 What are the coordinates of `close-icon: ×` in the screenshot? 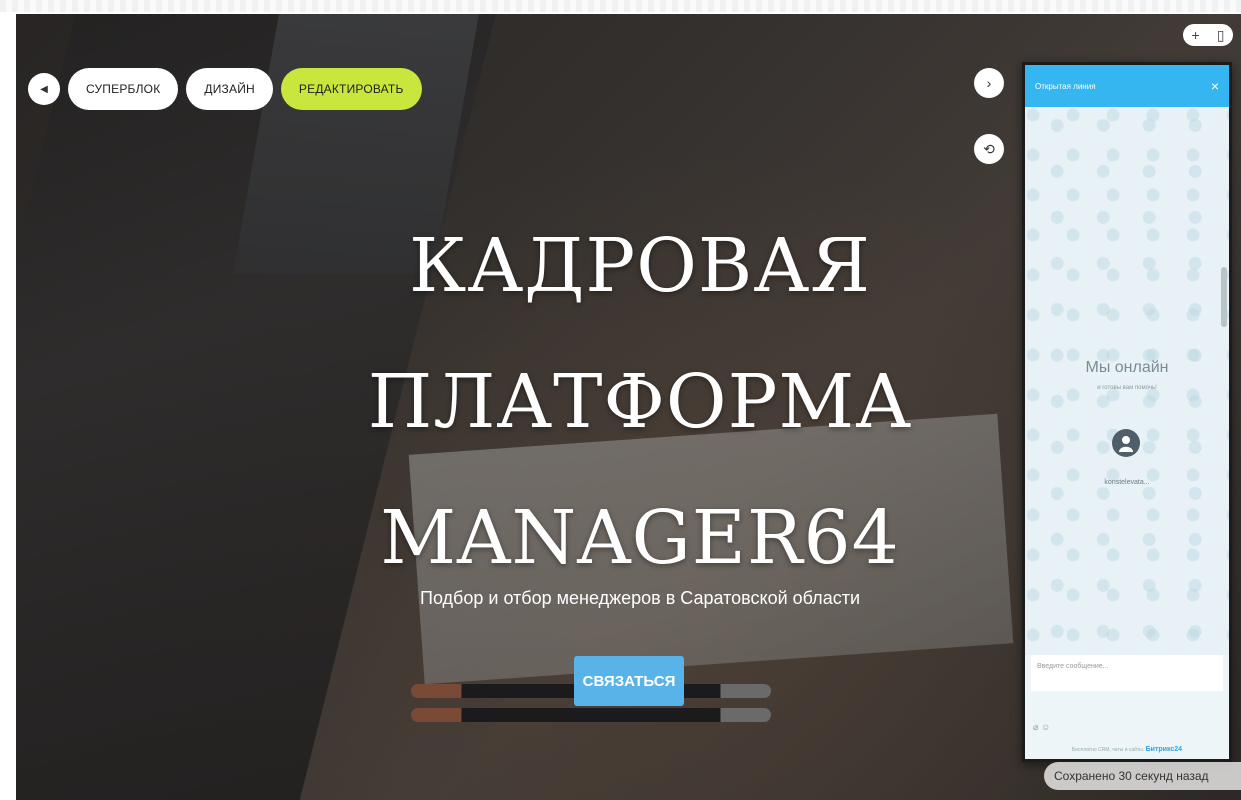 It's located at (1215, 86).